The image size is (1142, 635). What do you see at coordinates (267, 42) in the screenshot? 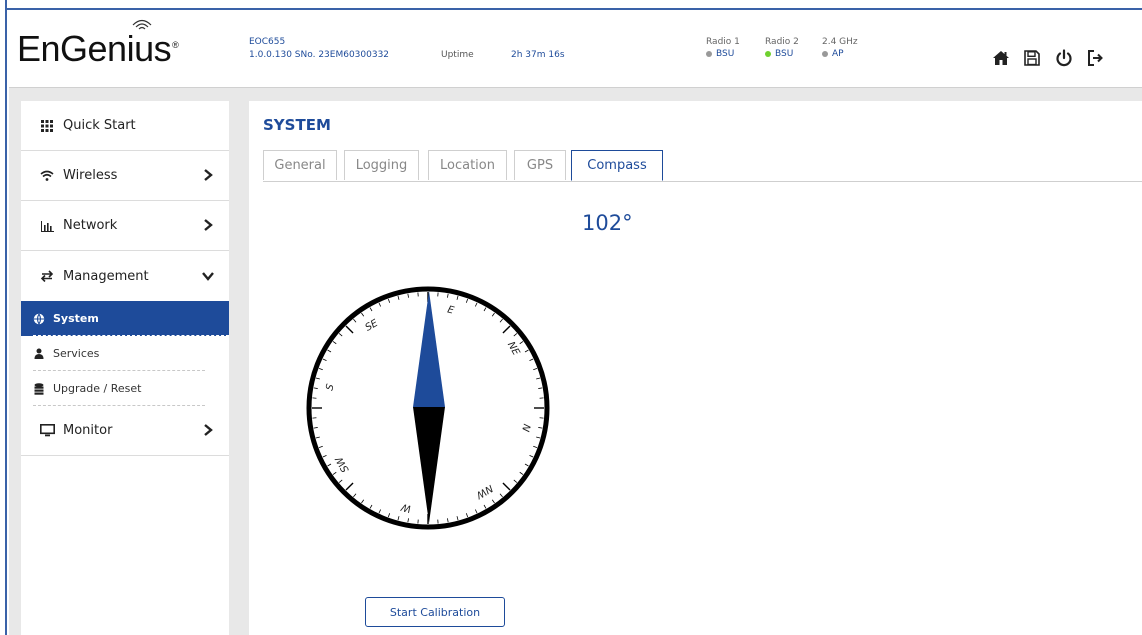
I see `device-model: EOC655` at bounding box center [267, 42].